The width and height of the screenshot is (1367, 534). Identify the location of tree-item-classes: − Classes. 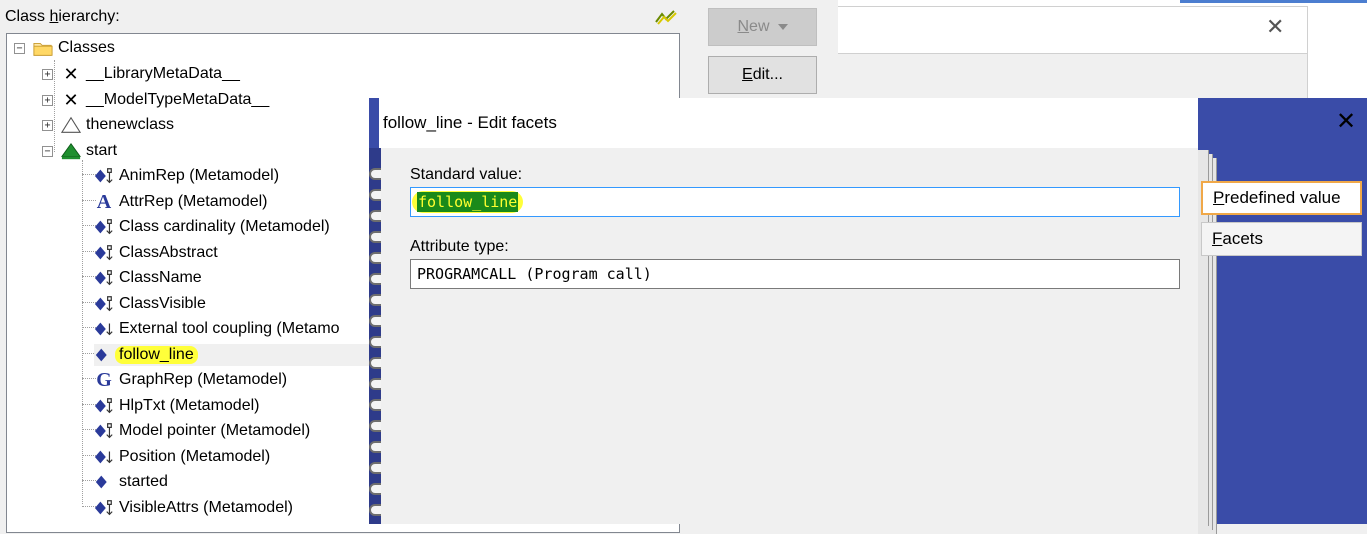
(64, 48).